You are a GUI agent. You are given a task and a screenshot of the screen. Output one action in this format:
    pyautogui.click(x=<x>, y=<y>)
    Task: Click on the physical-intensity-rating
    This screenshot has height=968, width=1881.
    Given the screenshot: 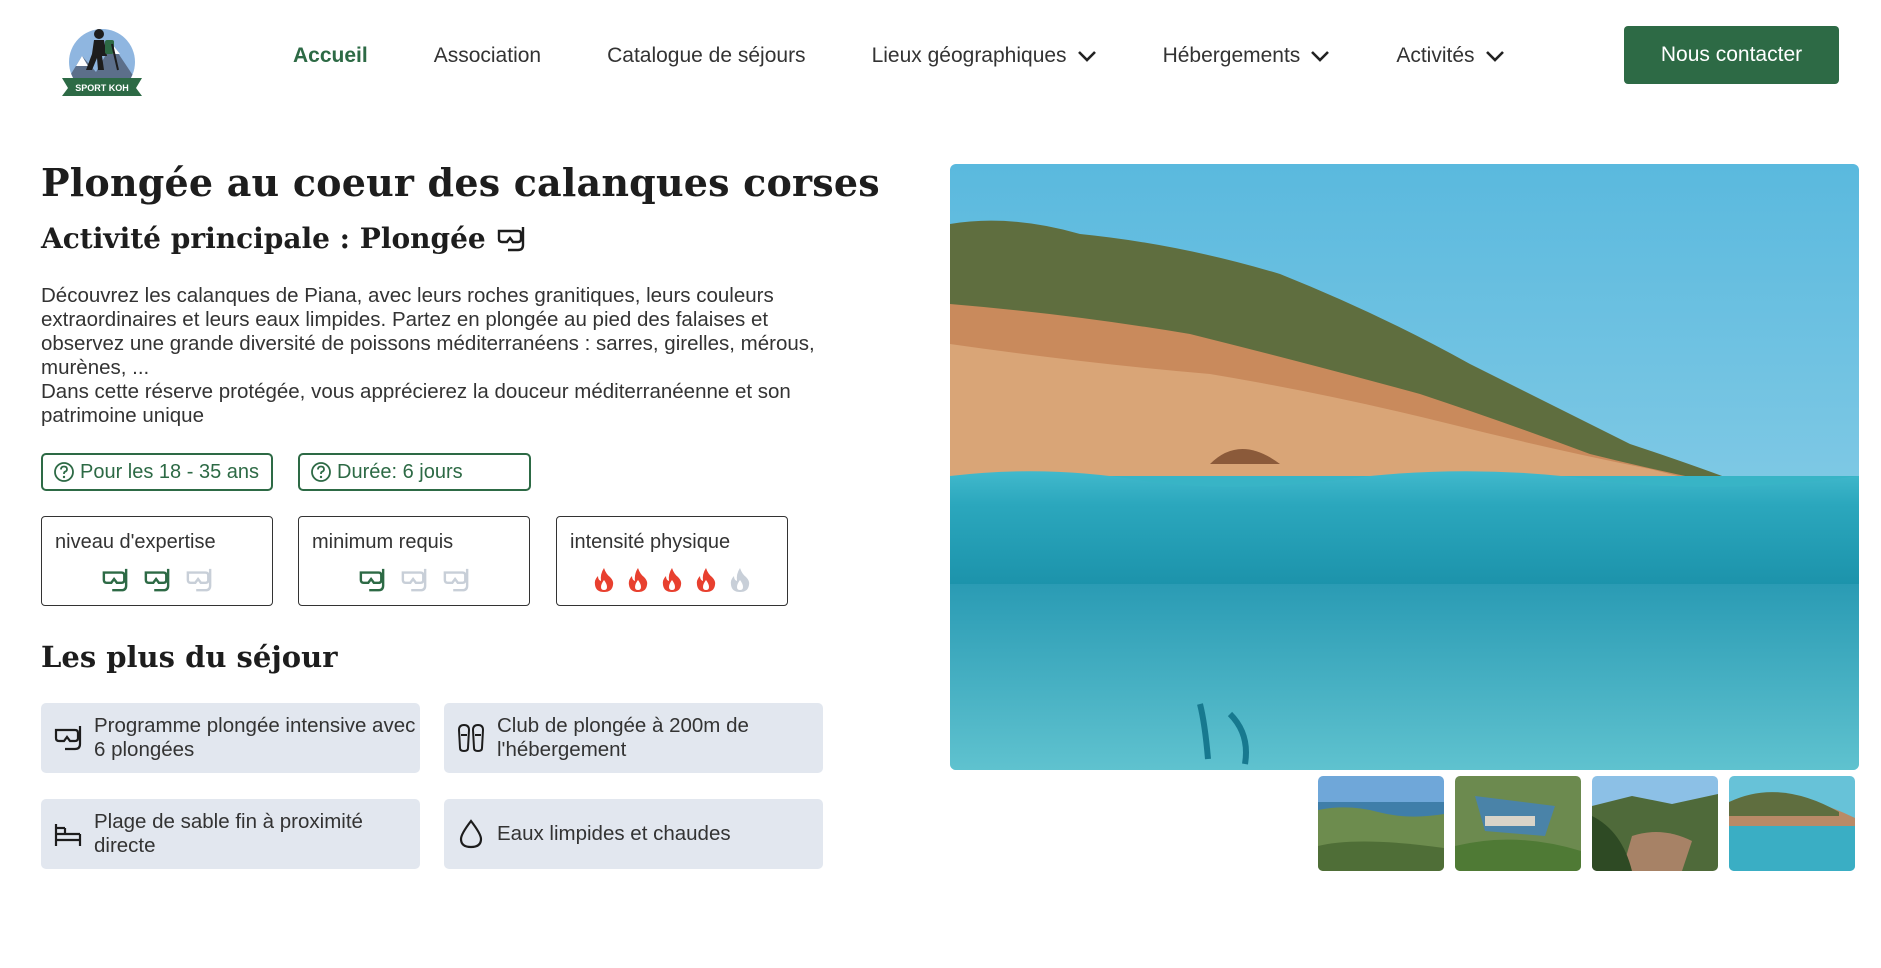 What is the action you would take?
    pyautogui.click(x=672, y=580)
    